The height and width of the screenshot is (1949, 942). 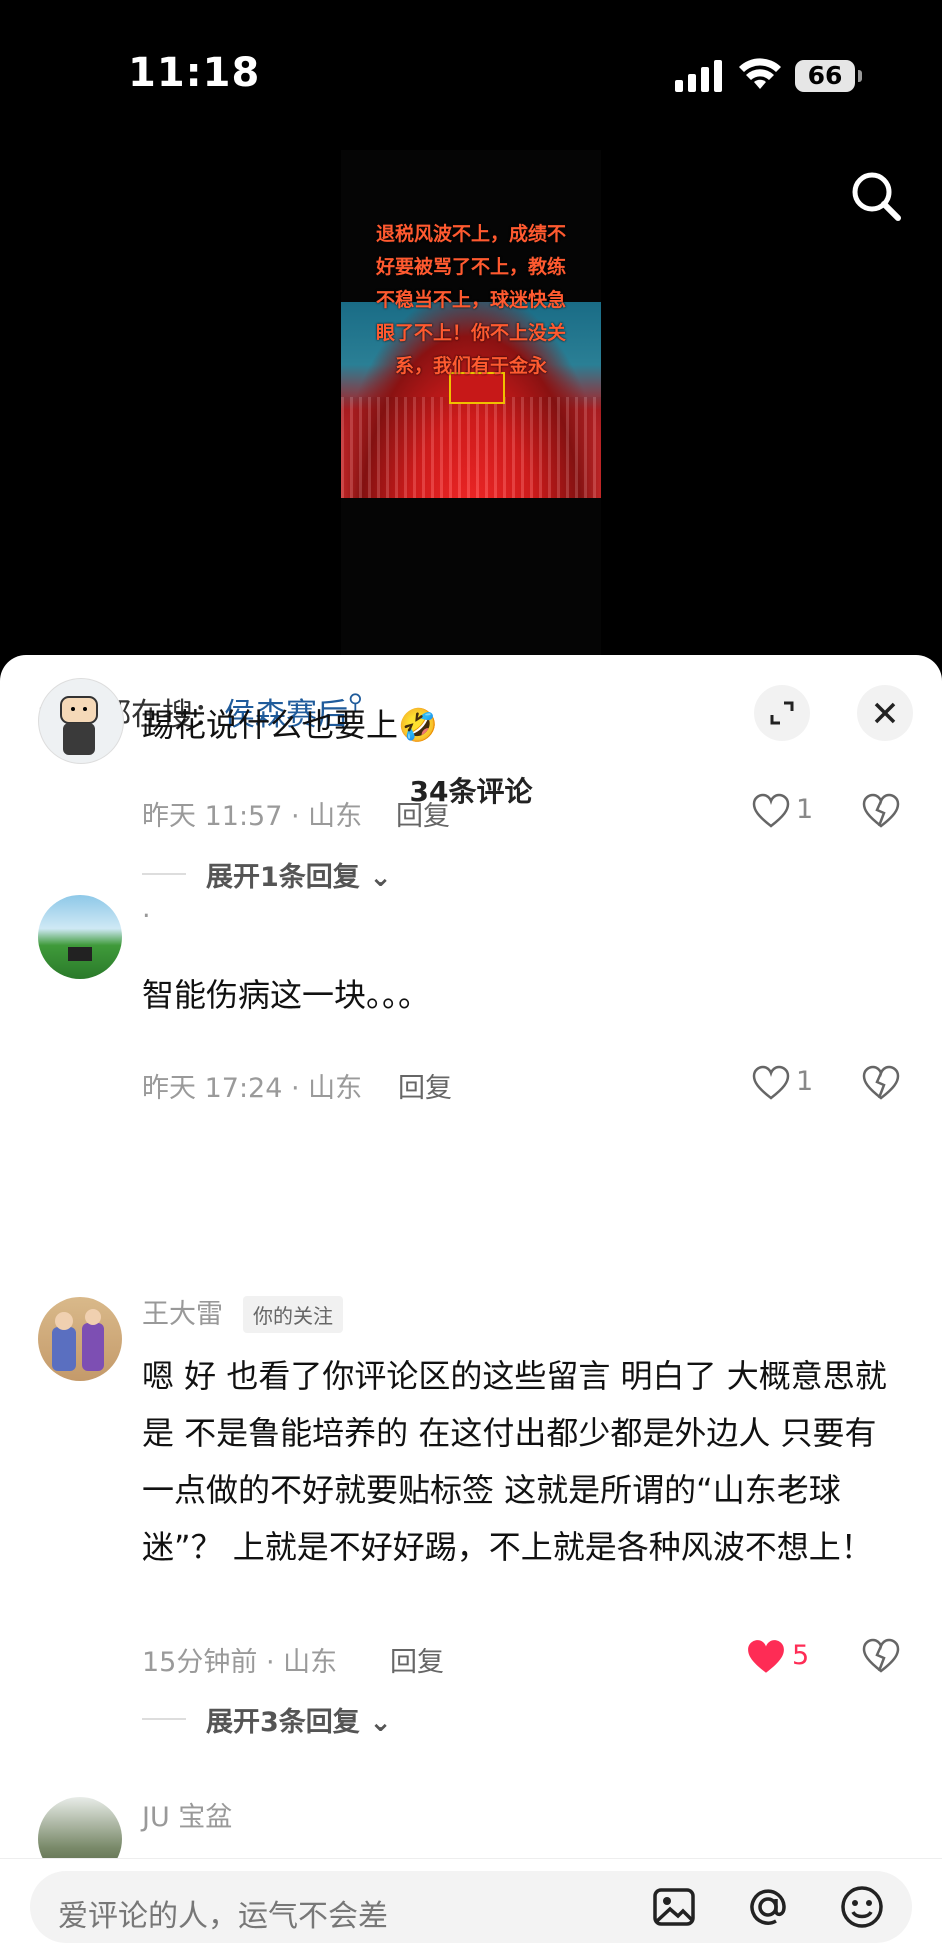 I want to click on comment-text: 智能伤病这一块。。。, so click(x=286, y=995).